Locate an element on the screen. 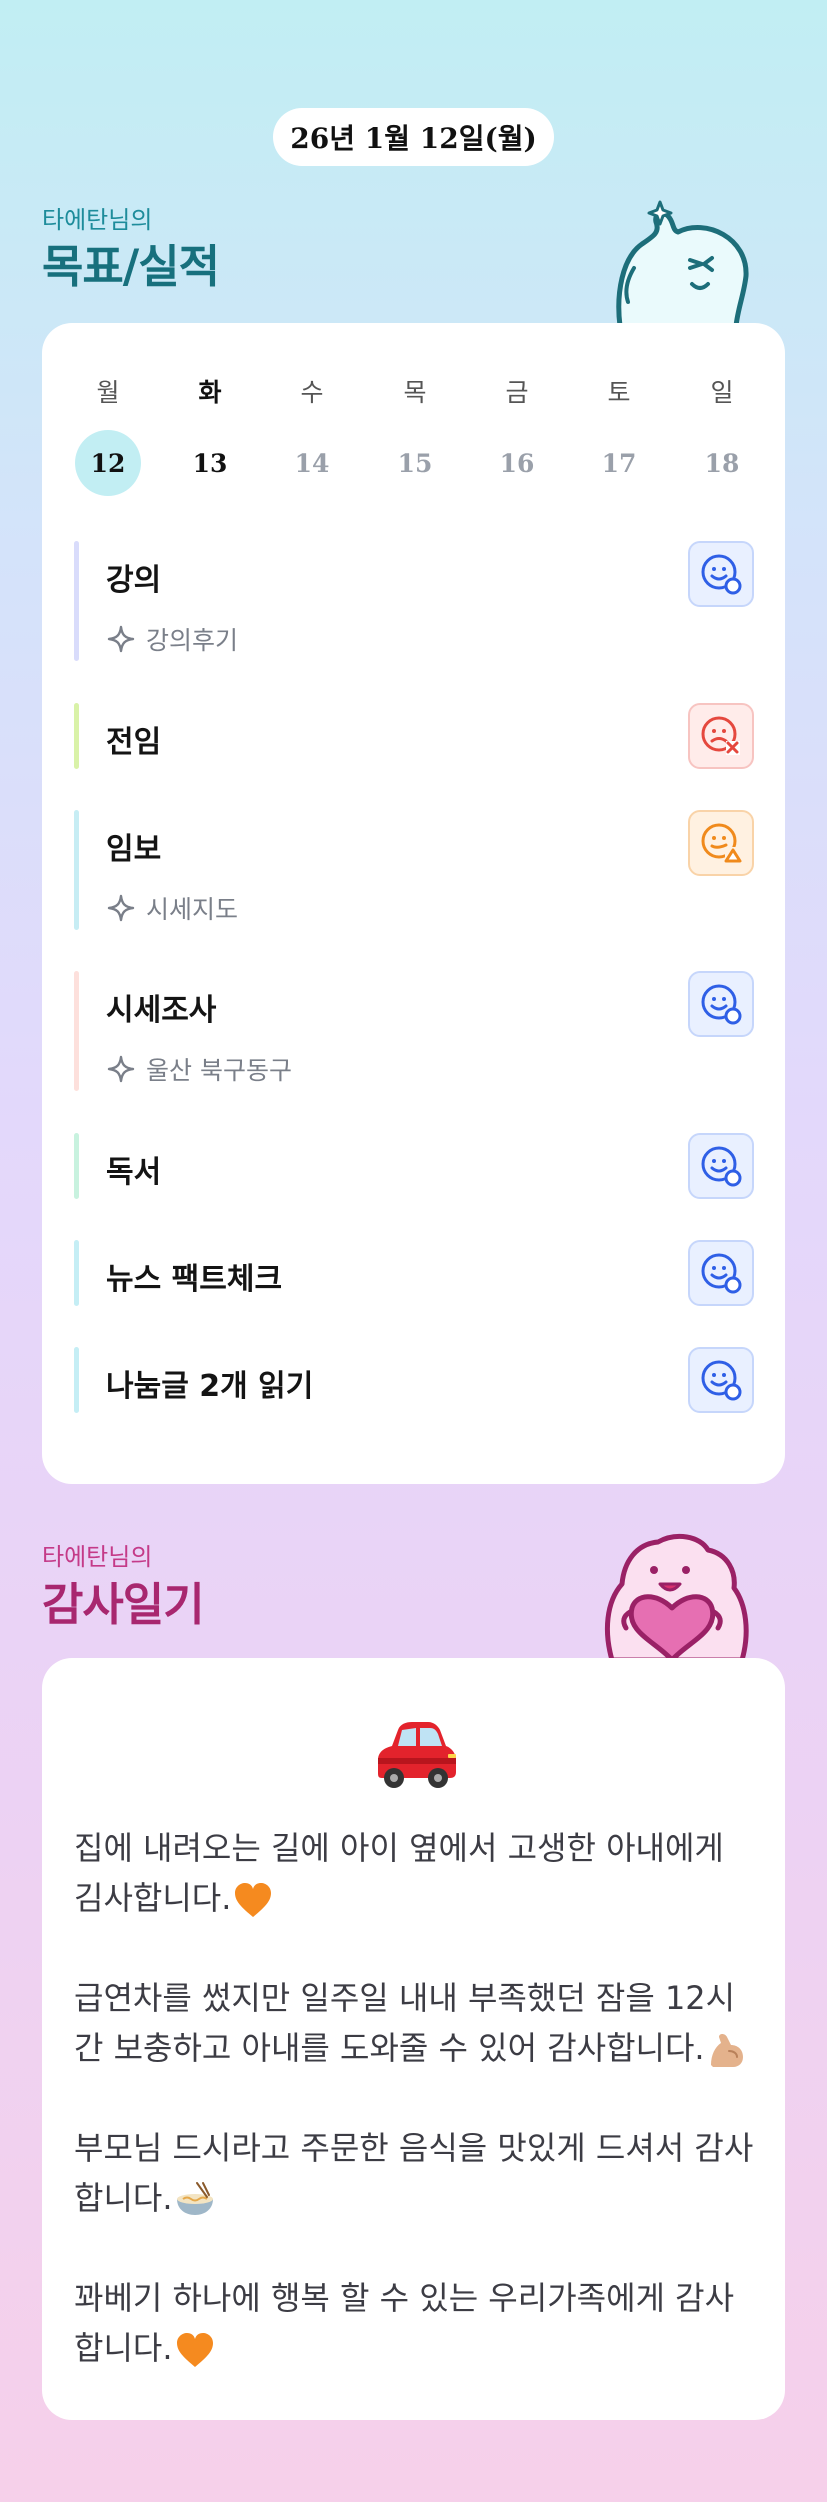  neutral-triangle-icon is located at coordinates (721, 843).